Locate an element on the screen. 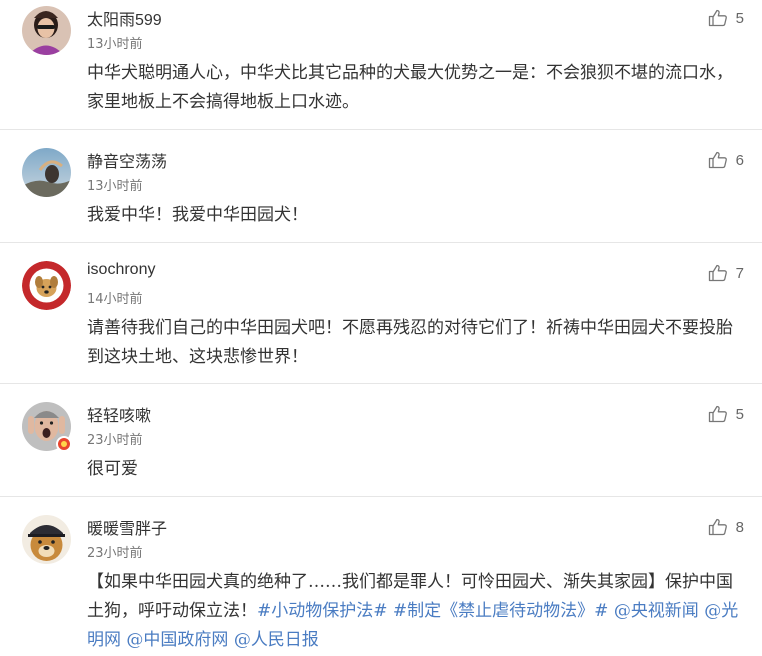 The width and height of the screenshot is (762, 656). mention-link: @中国政府网 is located at coordinates (177, 640).